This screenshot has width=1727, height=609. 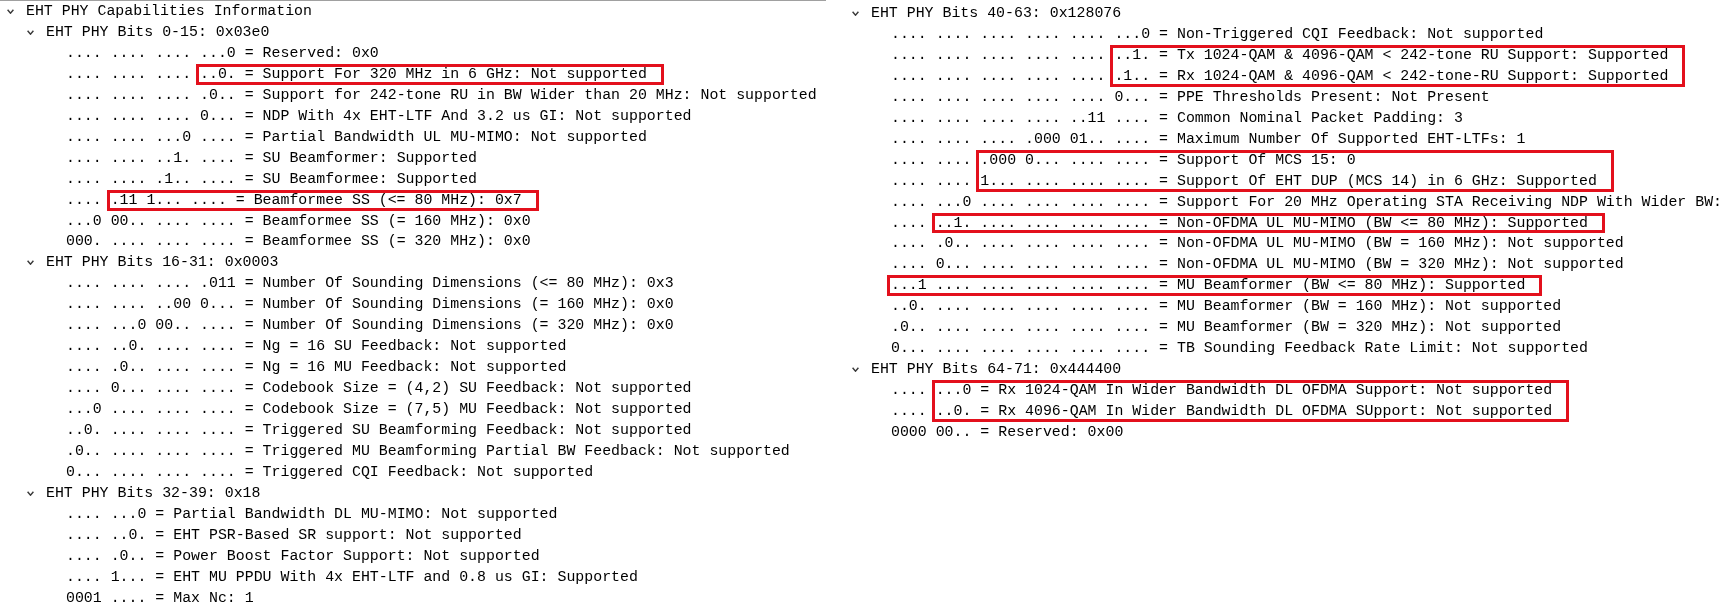 What do you see at coordinates (140, 493) in the screenshot?
I see `tree-node: EHT PHY Bits 32-39: 0x18` at bounding box center [140, 493].